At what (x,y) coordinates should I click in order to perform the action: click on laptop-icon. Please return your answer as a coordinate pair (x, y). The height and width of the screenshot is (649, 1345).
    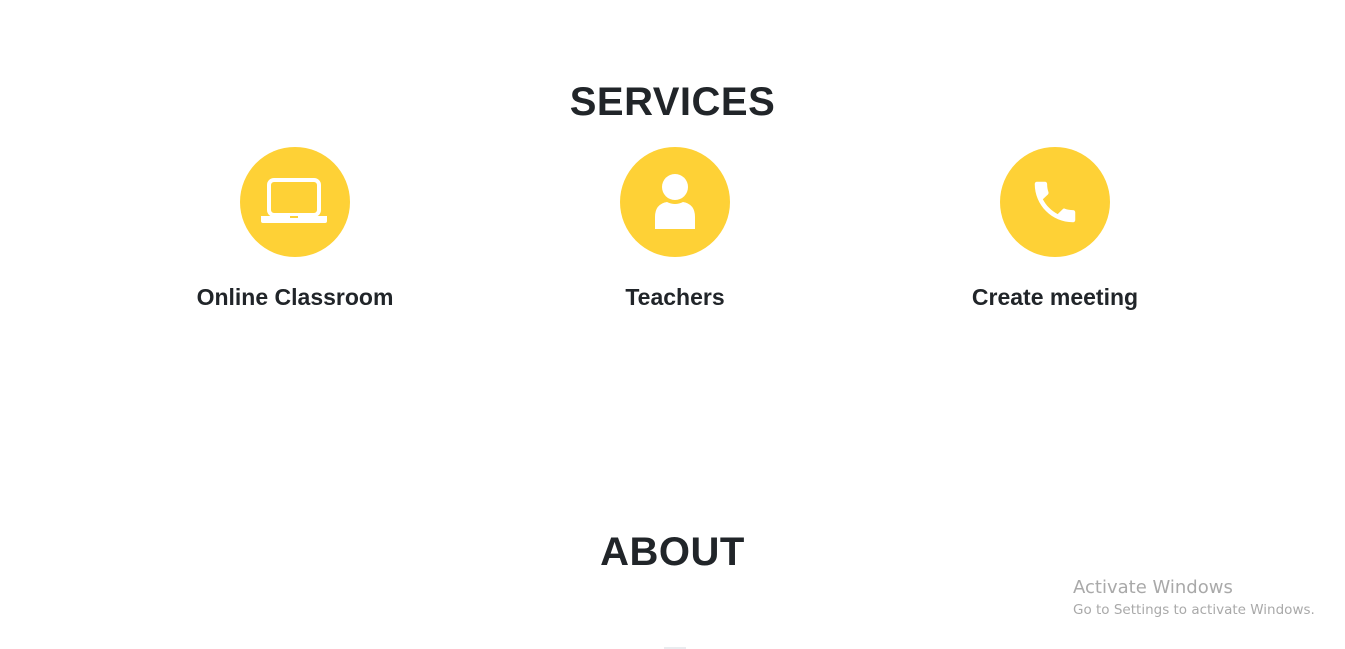
    Looking at the image, I should click on (294, 200).